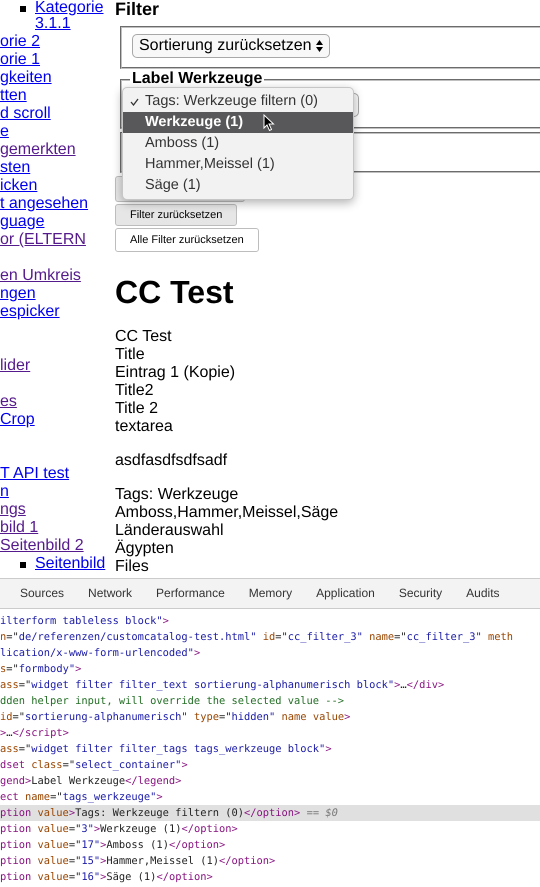  Describe the element at coordinates (190, 593) in the screenshot. I see `devtools-tab: Performance` at that location.